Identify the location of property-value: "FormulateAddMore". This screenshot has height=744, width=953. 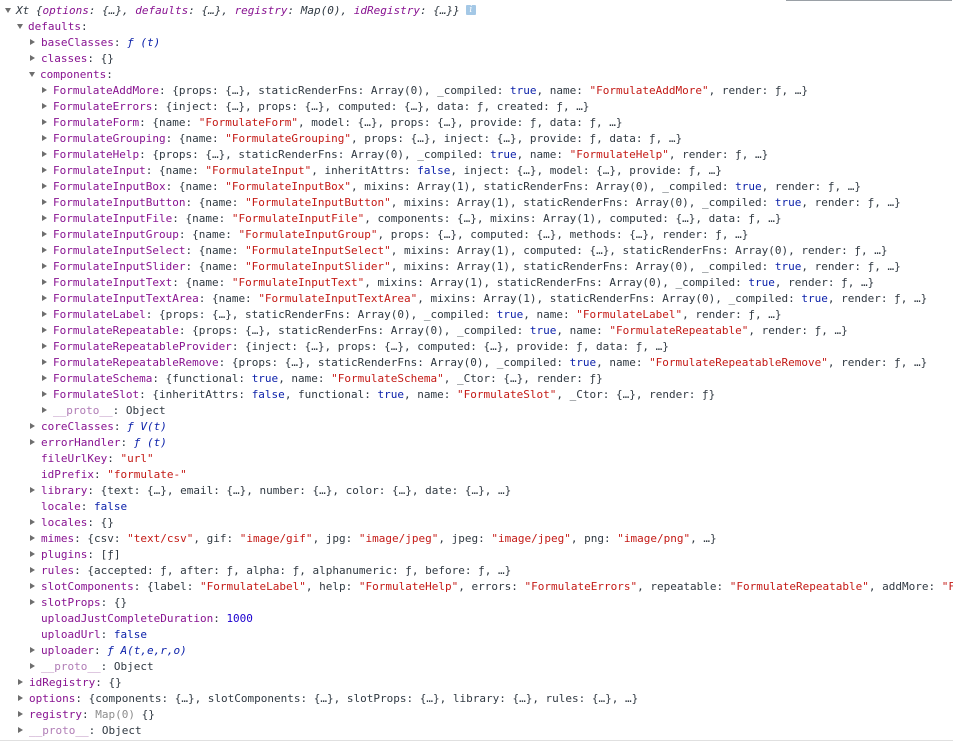
(649, 90).